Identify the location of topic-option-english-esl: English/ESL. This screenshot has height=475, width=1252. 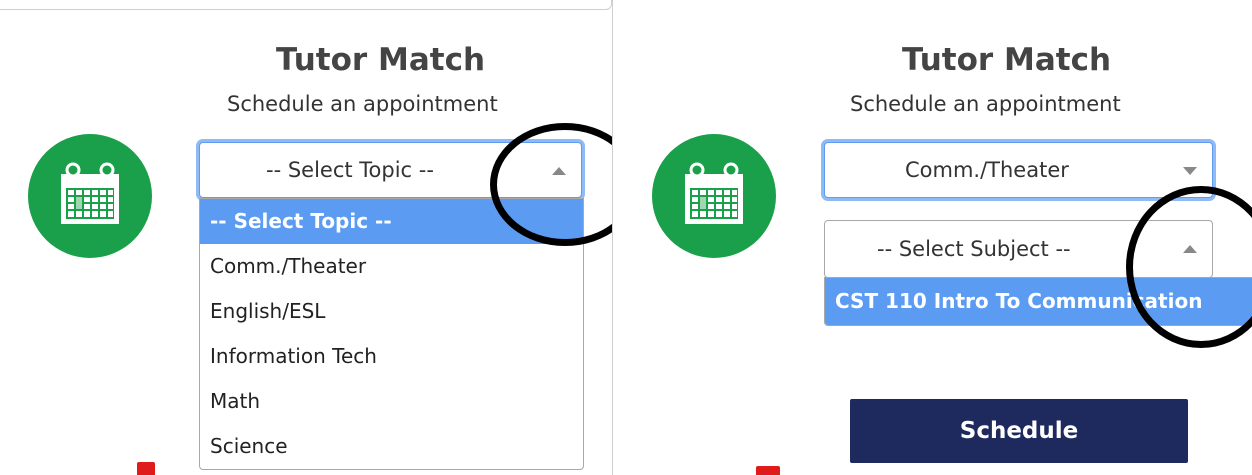
(391, 311).